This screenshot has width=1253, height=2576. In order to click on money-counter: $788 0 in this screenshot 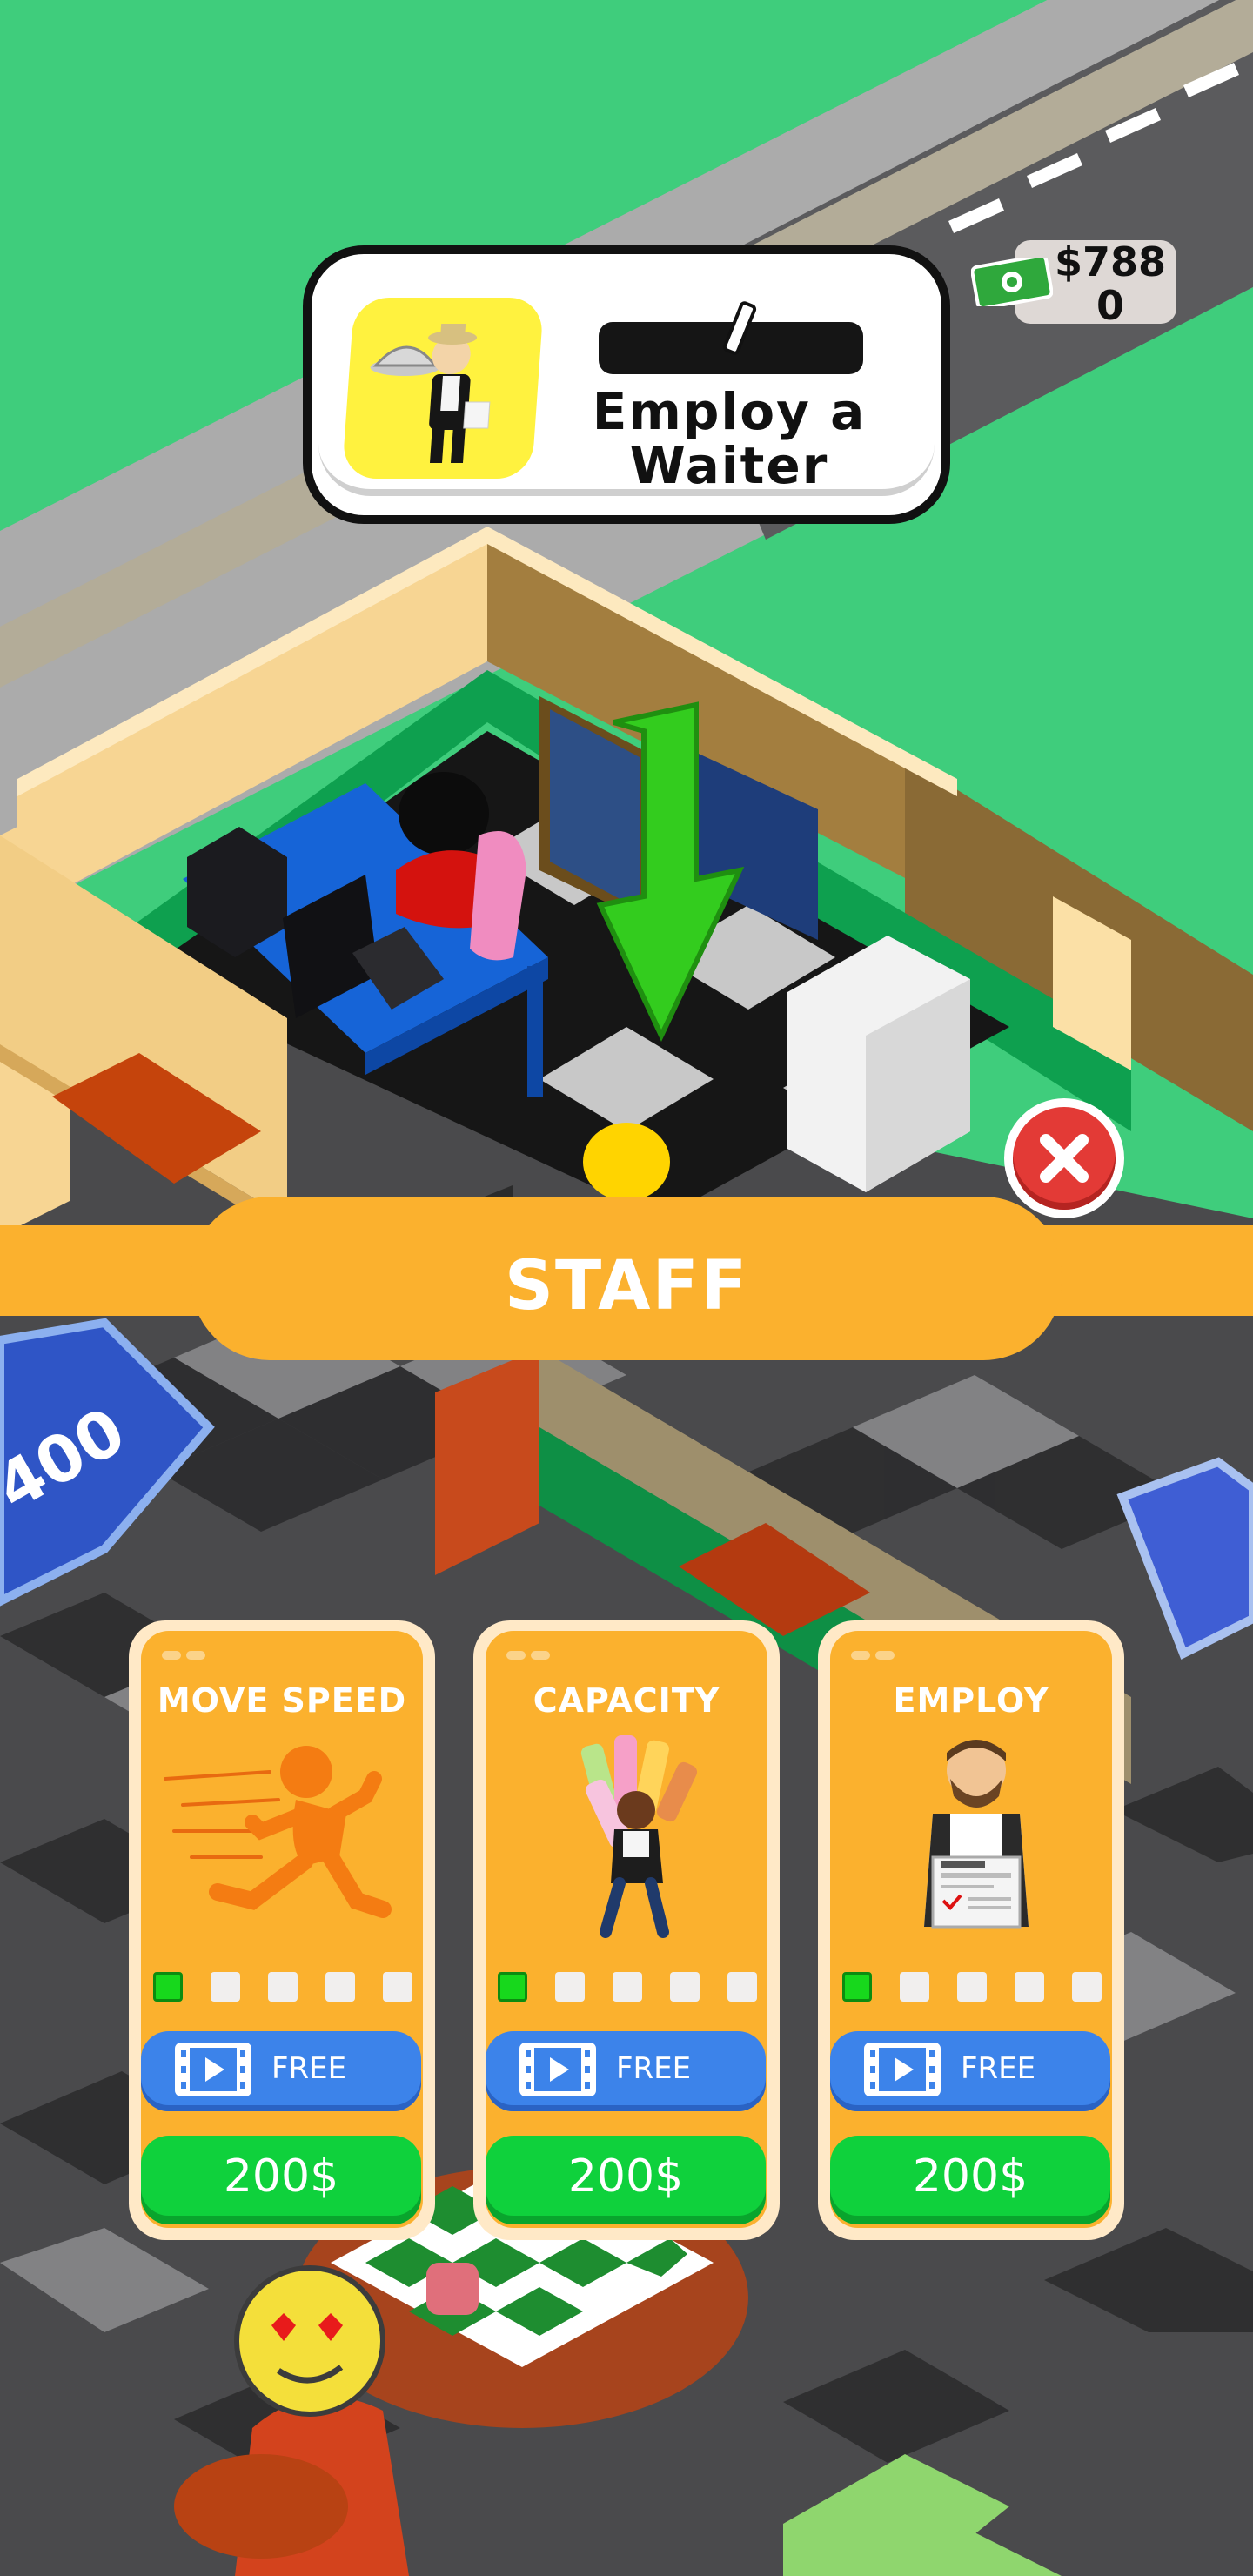, I will do `click(1073, 284)`.